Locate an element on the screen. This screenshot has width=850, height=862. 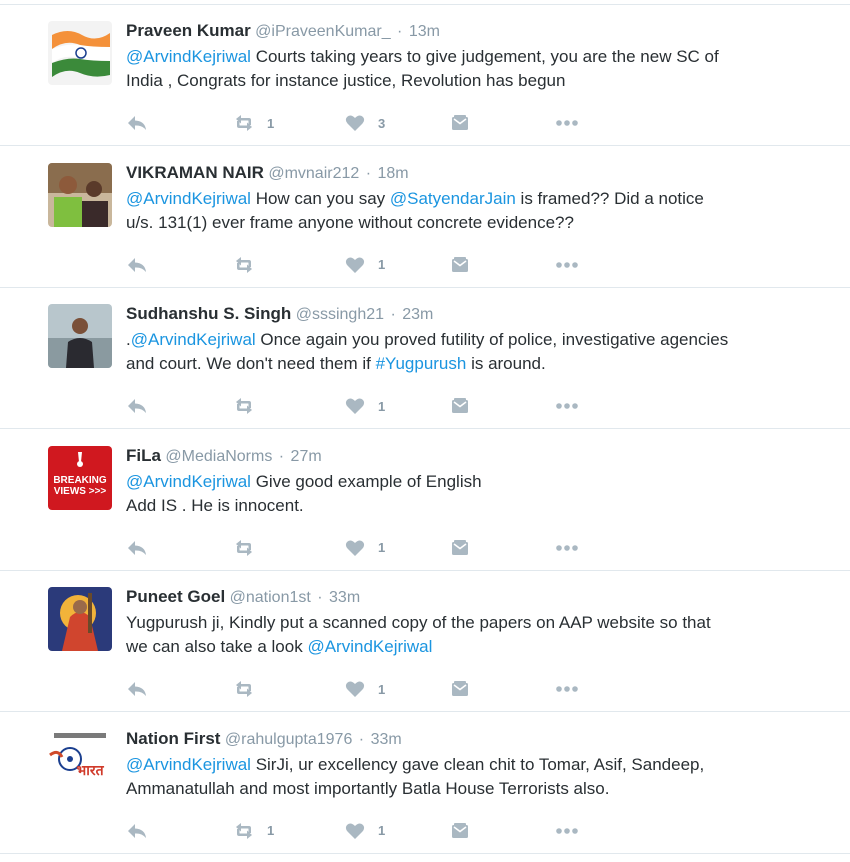
text-segment: is around. is located at coordinates (506, 363).